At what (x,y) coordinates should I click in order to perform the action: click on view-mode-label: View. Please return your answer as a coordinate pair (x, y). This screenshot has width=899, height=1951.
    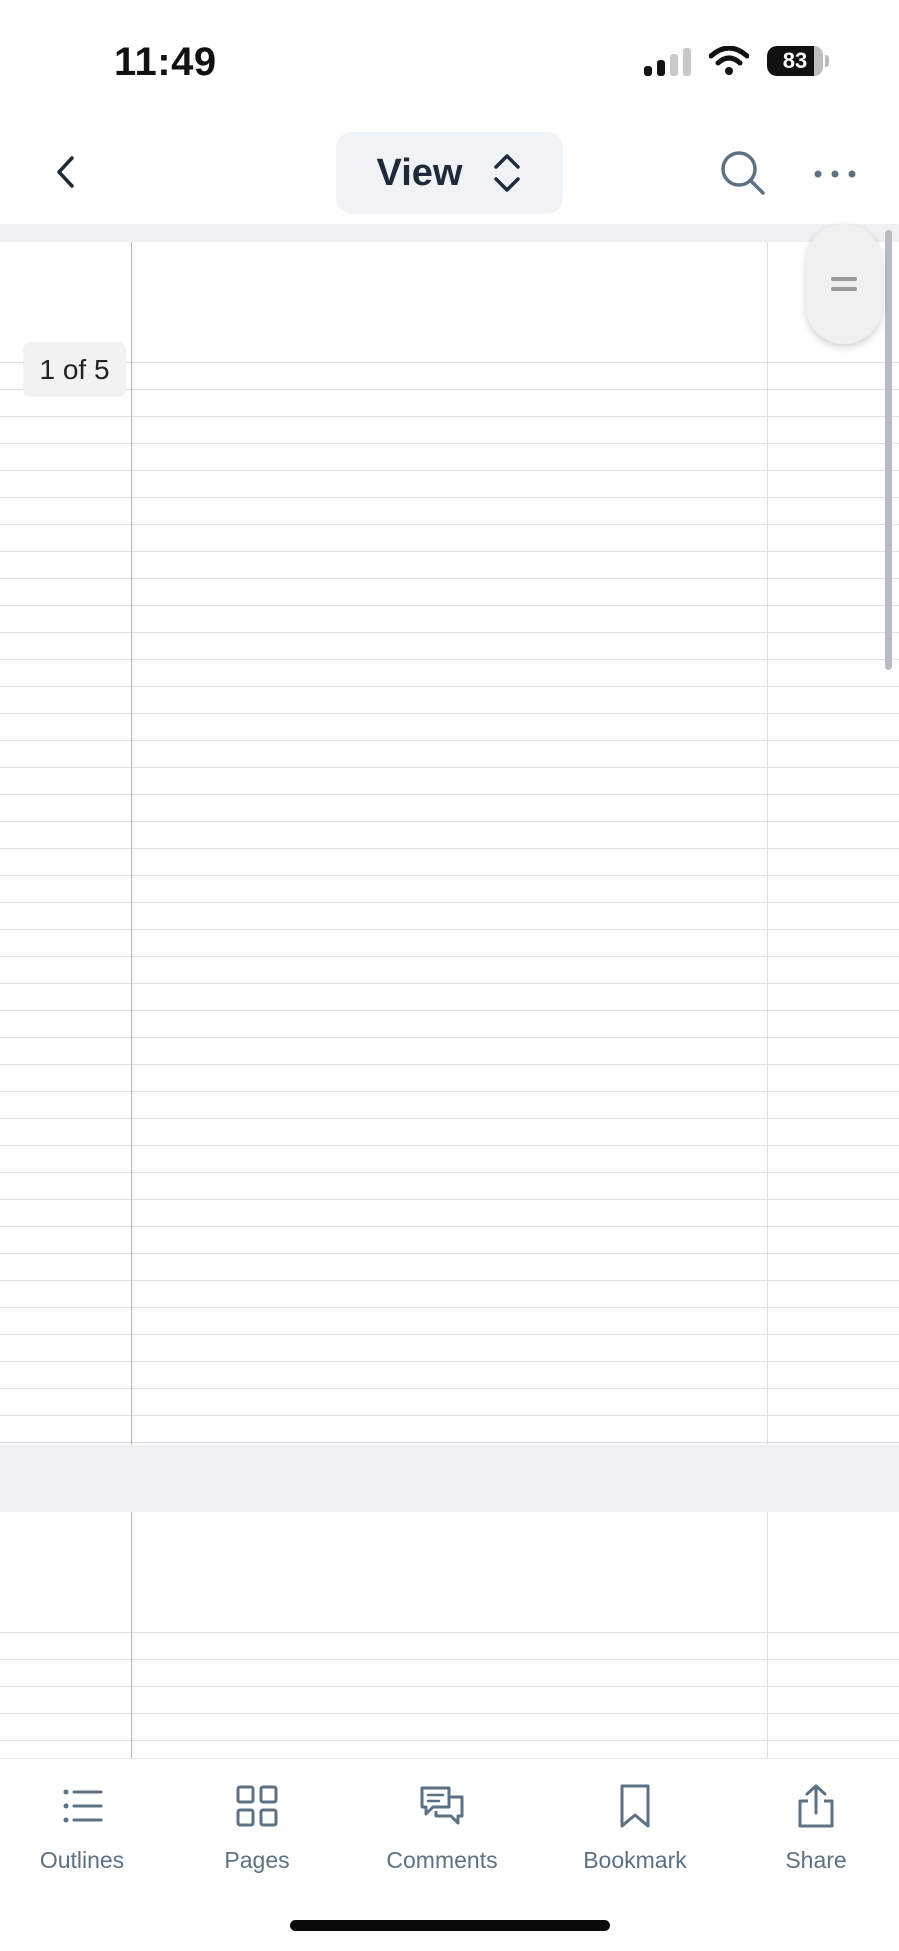
    Looking at the image, I should click on (419, 172).